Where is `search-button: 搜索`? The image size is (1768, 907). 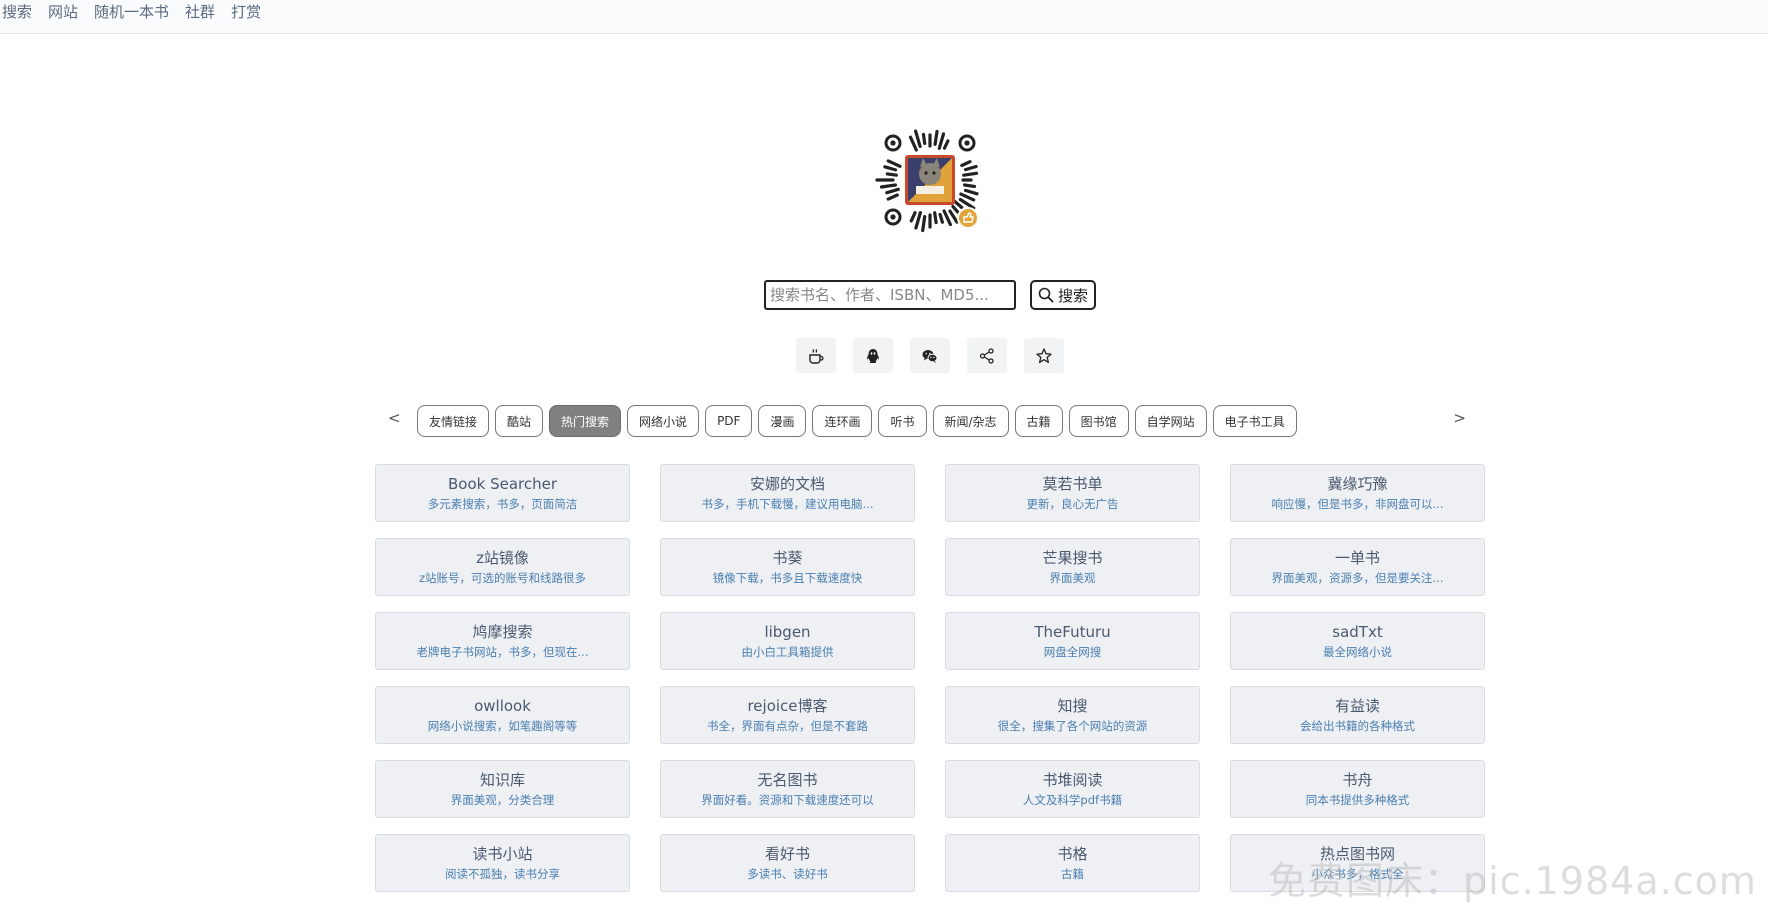
search-button: 搜索 is located at coordinates (1063, 295).